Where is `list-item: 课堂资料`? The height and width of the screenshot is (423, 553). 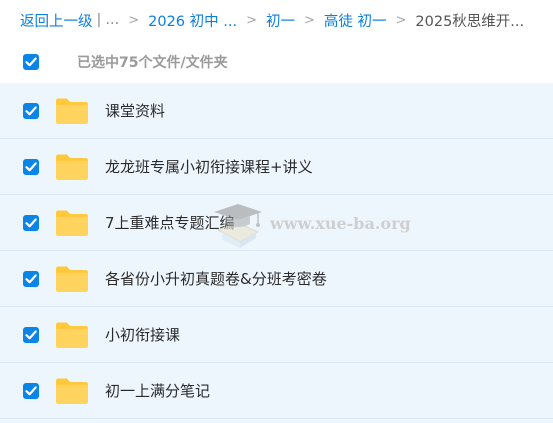
list-item: 课堂资料 is located at coordinates (276, 111).